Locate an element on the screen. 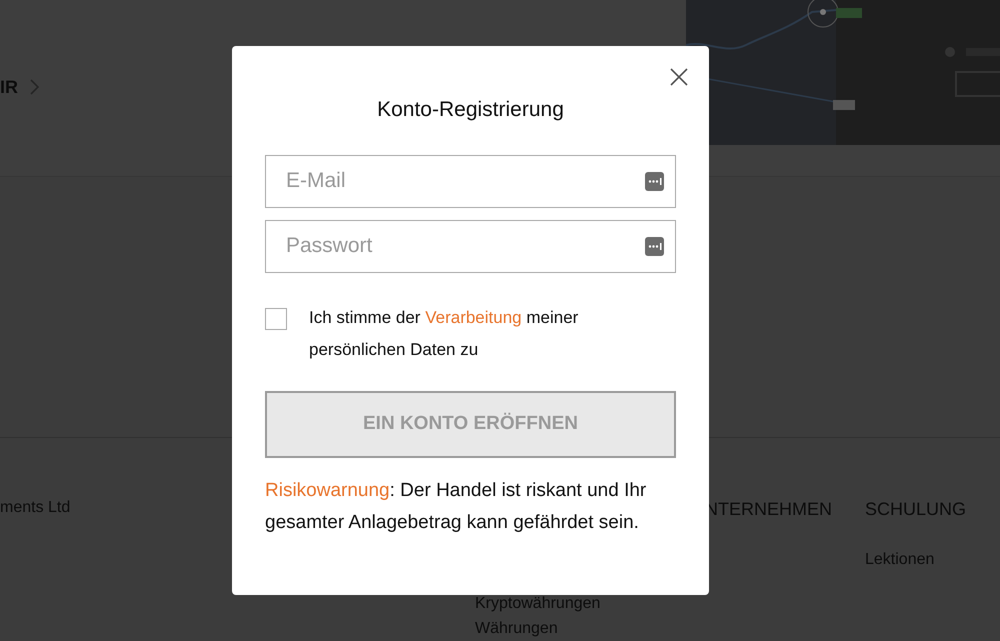 Image resolution: width=1000 pixels, height=641 pixels. consent-checkbox is located at coordinates (276, 319).